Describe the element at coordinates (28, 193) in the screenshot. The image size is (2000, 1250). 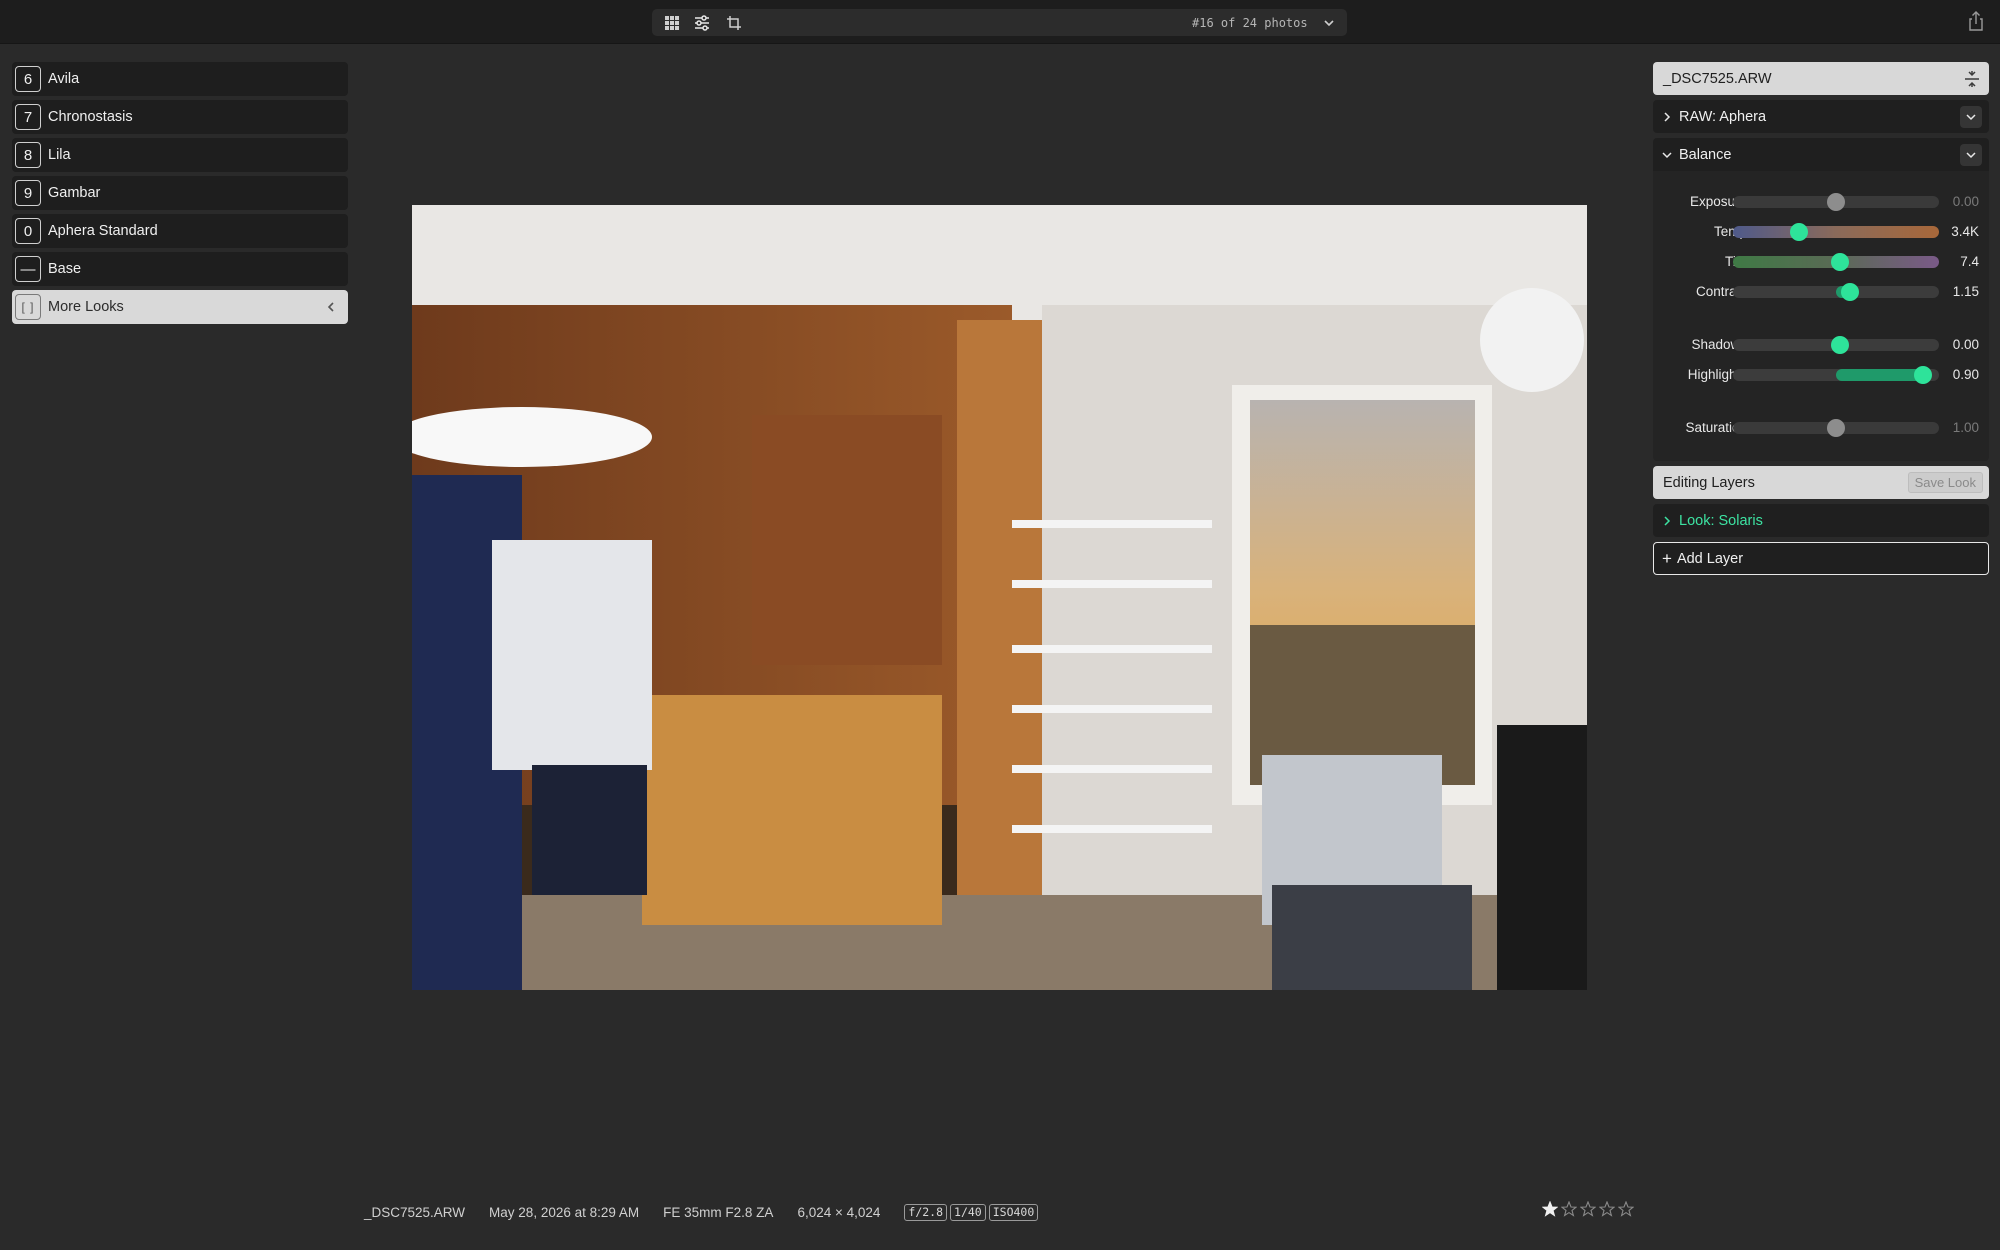
I see `look-shortcut-key: 9` at that location.